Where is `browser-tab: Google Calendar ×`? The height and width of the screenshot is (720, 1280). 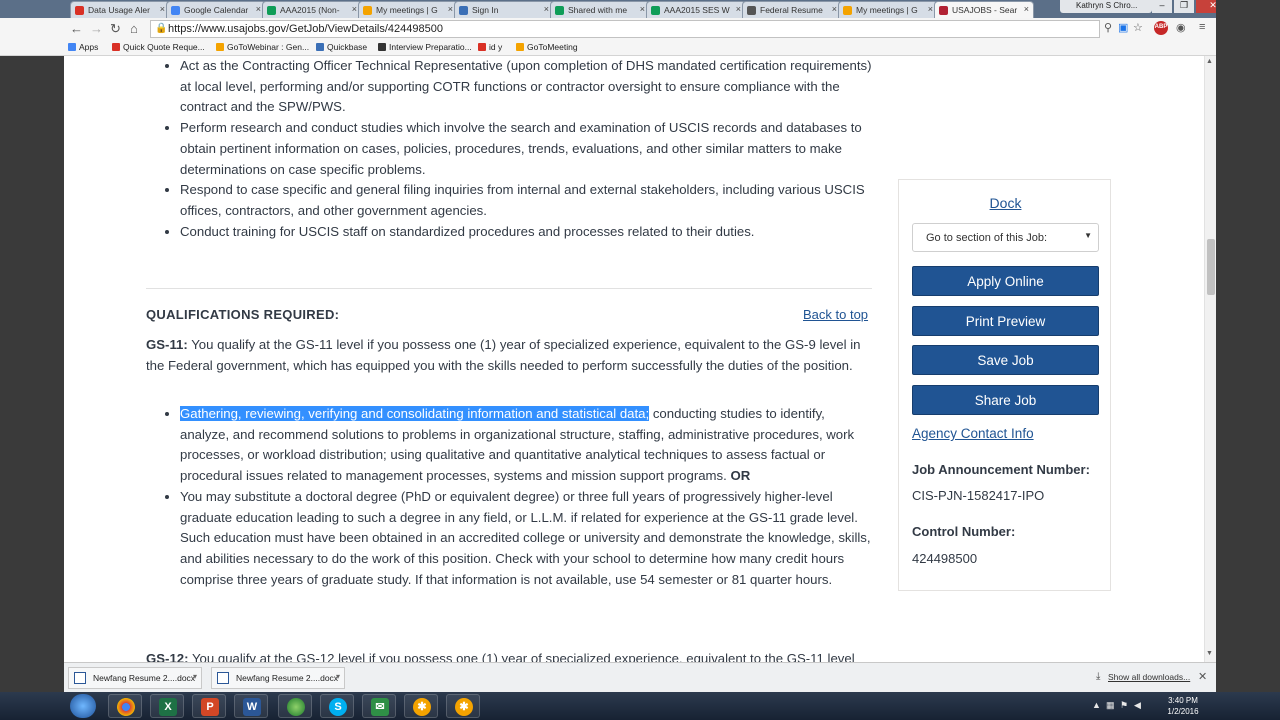 browser-tab: Google Calendar × is located at coordinates (216, 9).